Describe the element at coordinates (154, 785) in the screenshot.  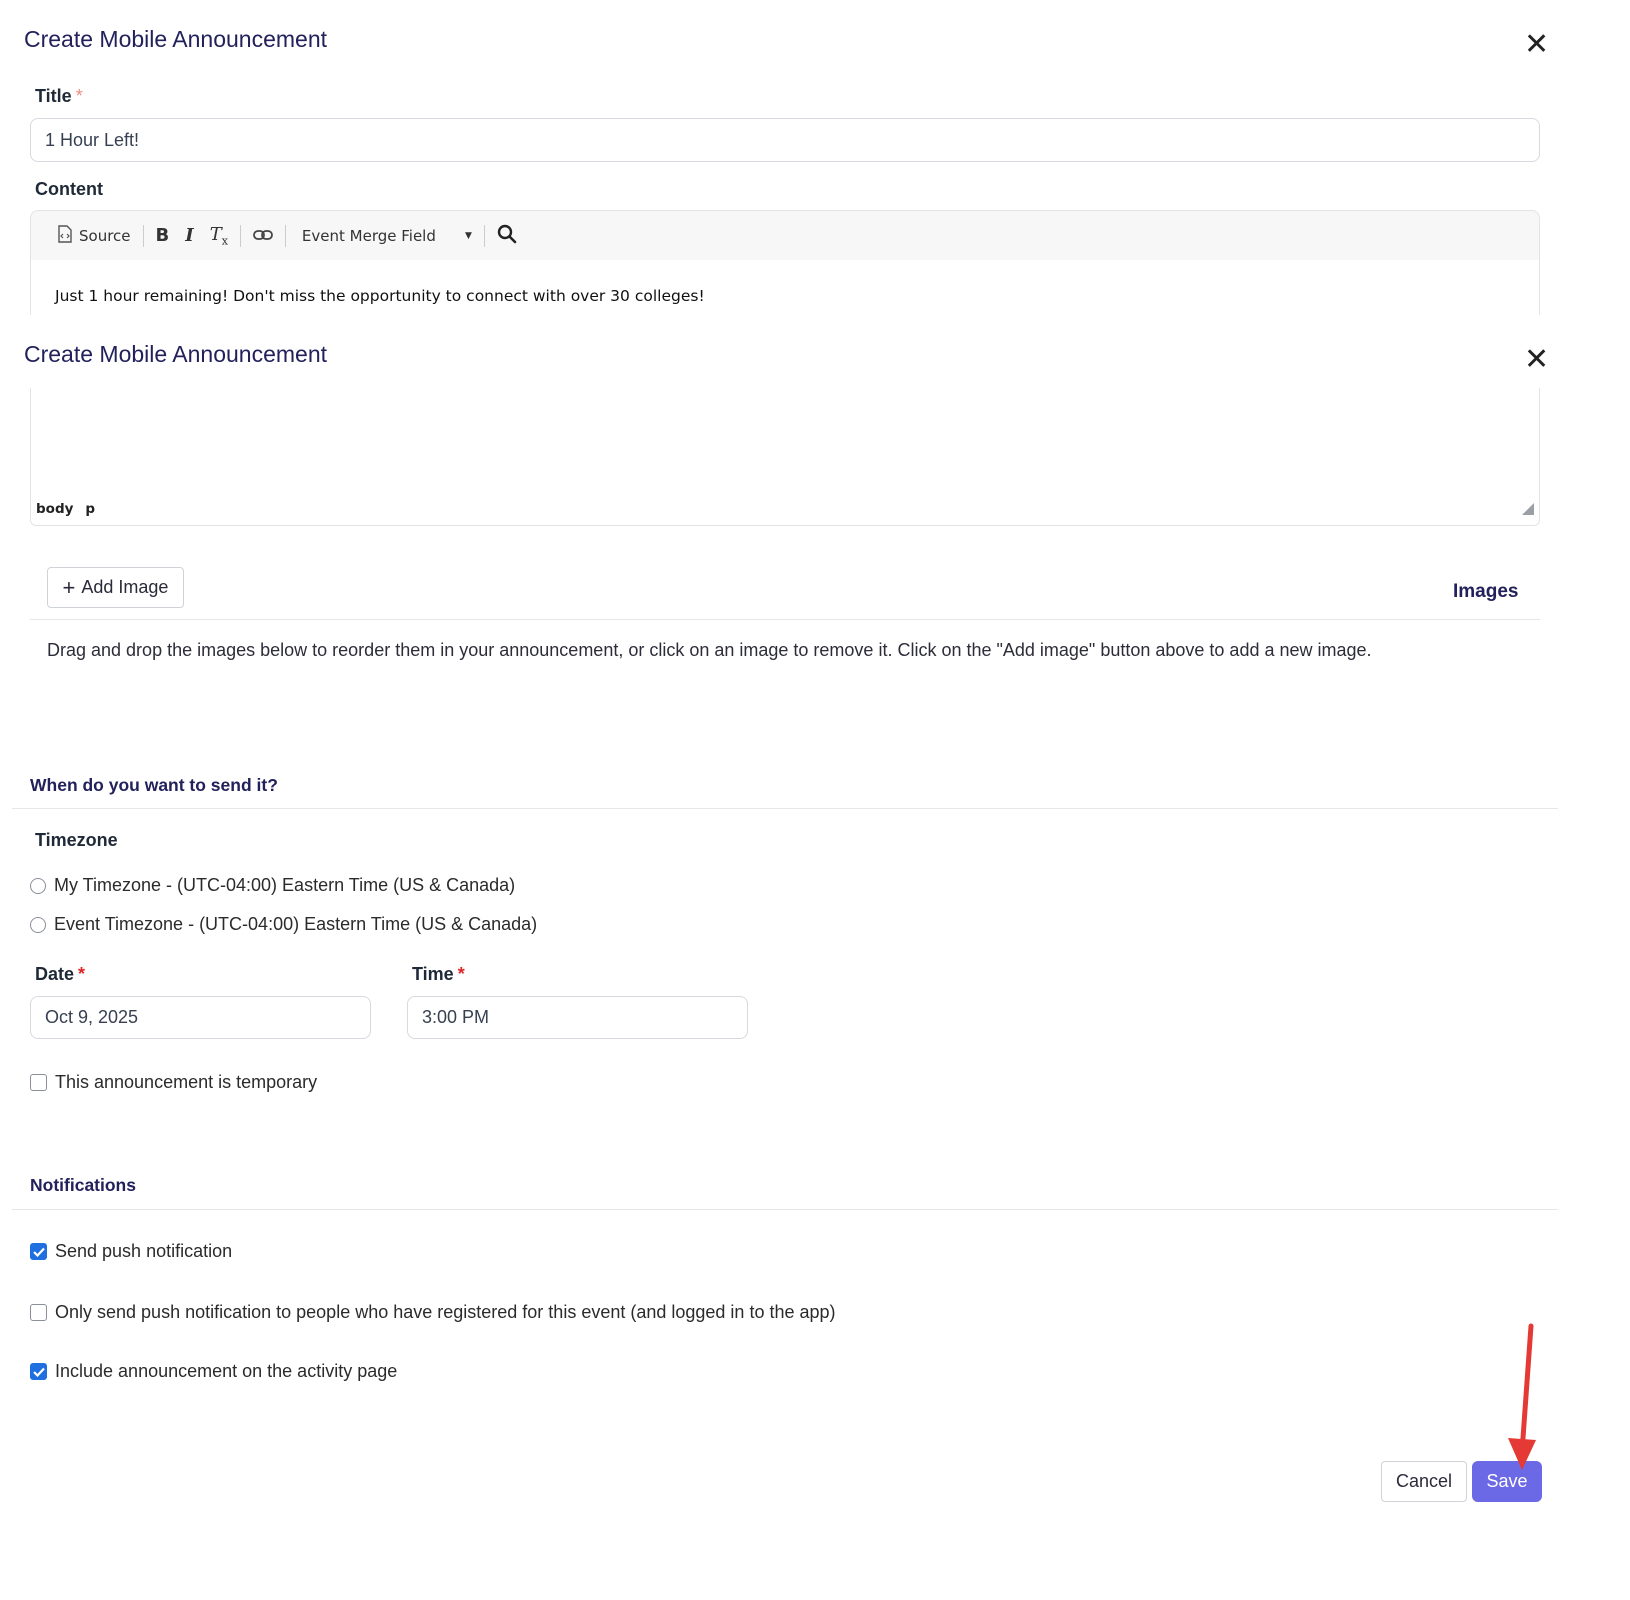
I see `schedule-section-title: When do you want to send it?` at that location.